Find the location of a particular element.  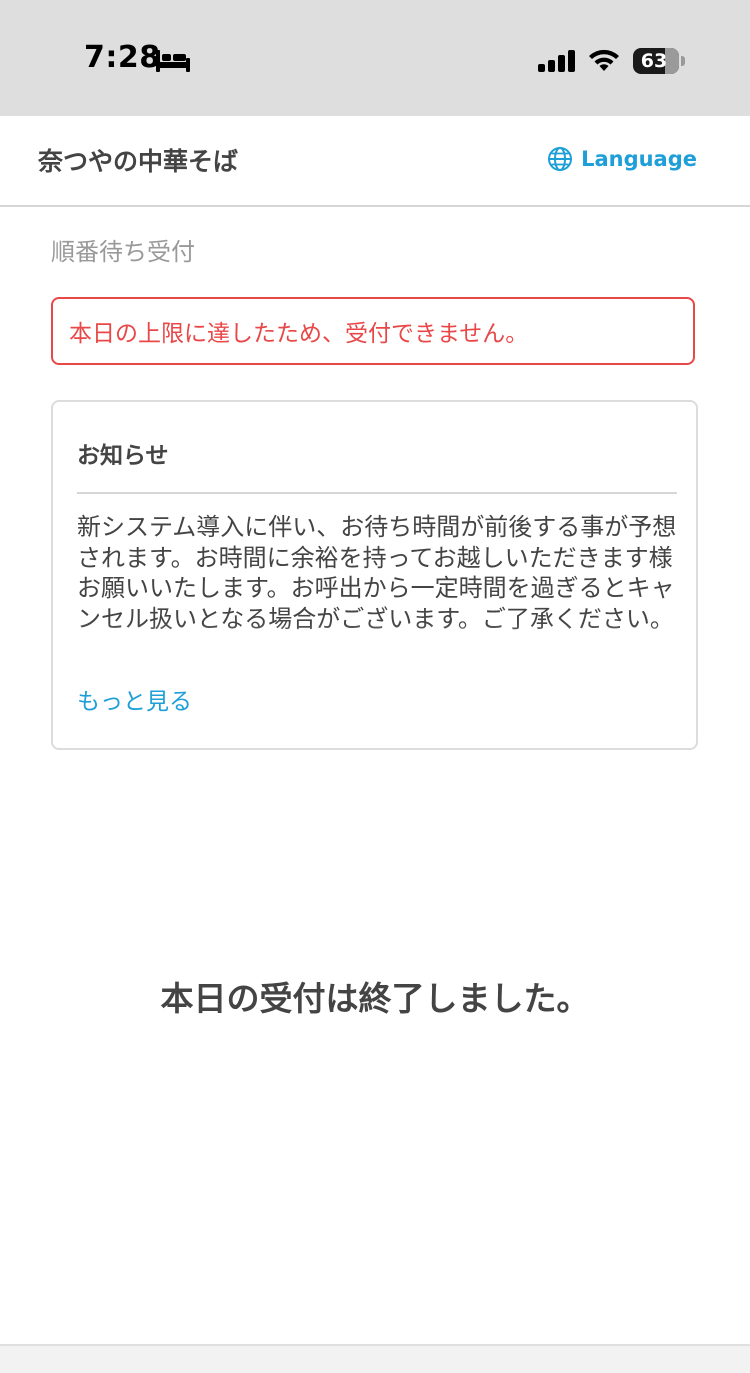

language-label: Language is located at coordinates (639, 159).